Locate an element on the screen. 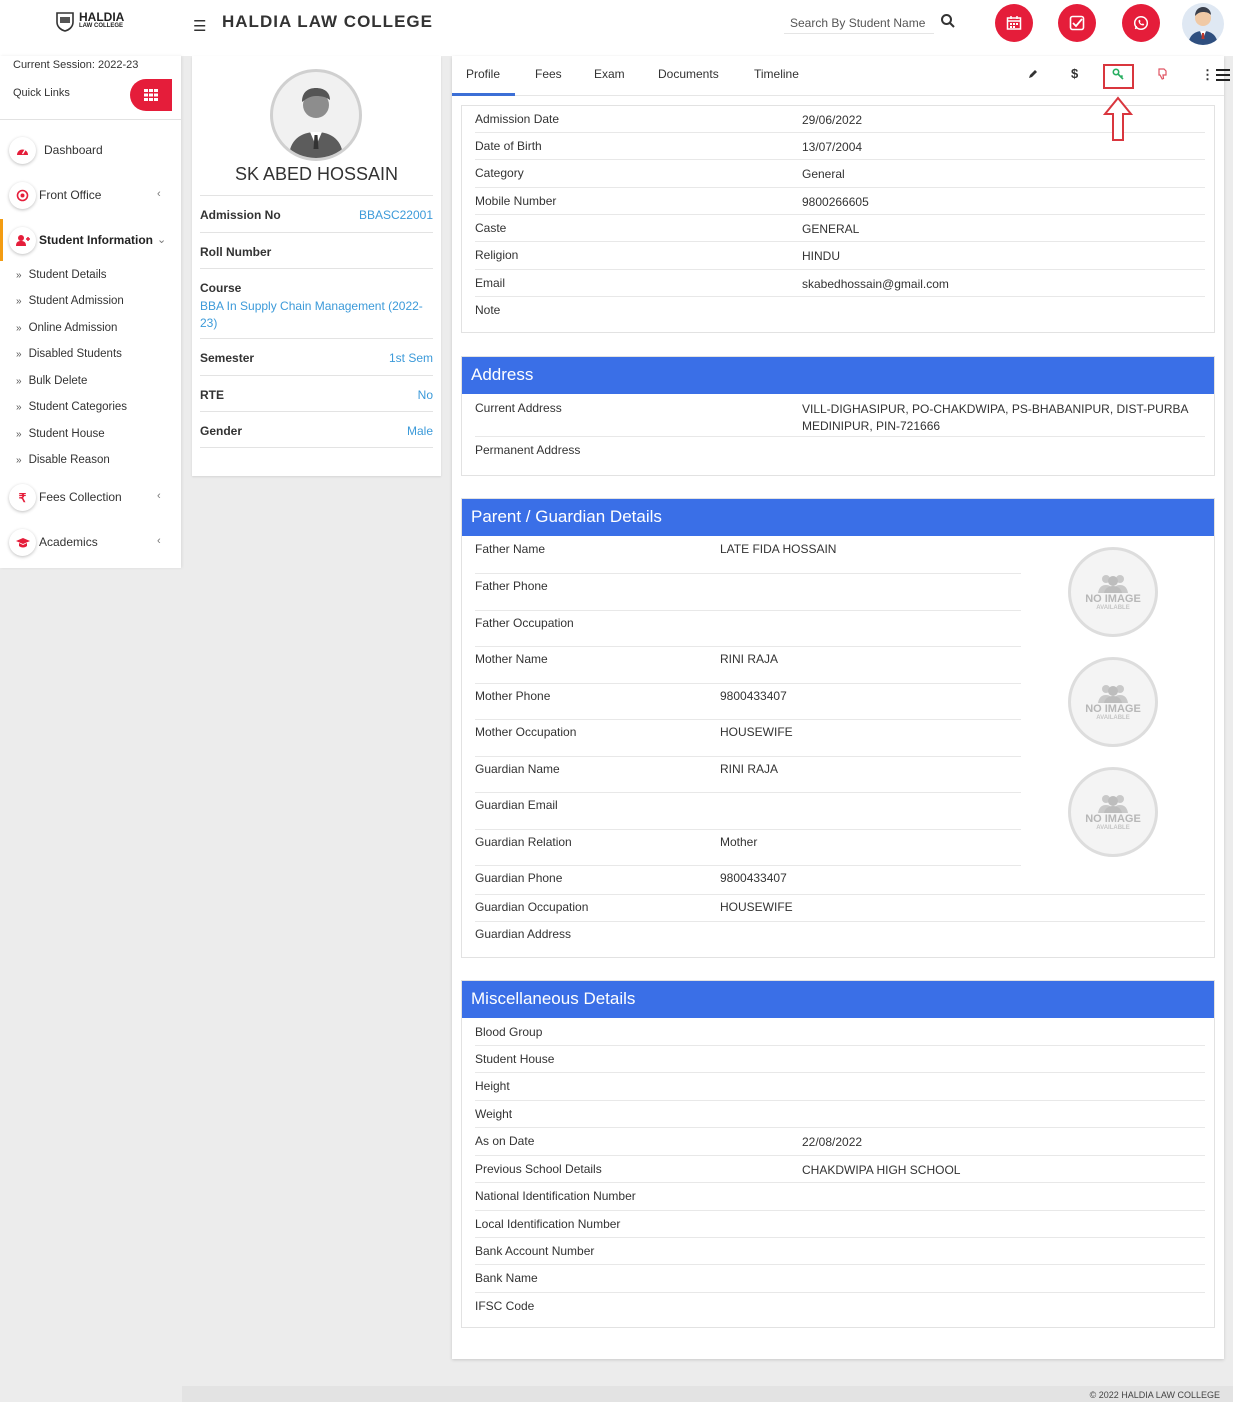  shield-logo-icon is located at coordinates (65, 22).